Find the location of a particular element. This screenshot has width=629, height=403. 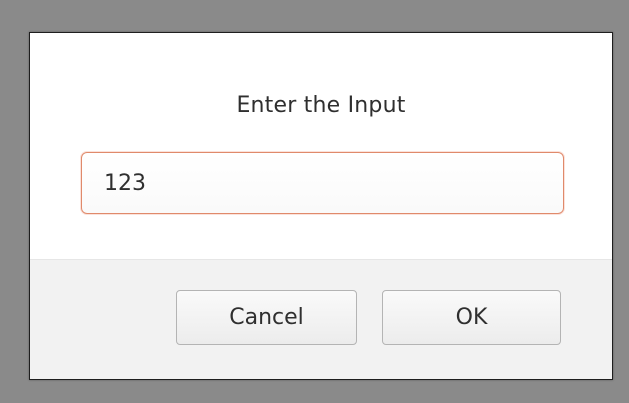

cancel-button: Cancel is located at coordinates (266, 317).